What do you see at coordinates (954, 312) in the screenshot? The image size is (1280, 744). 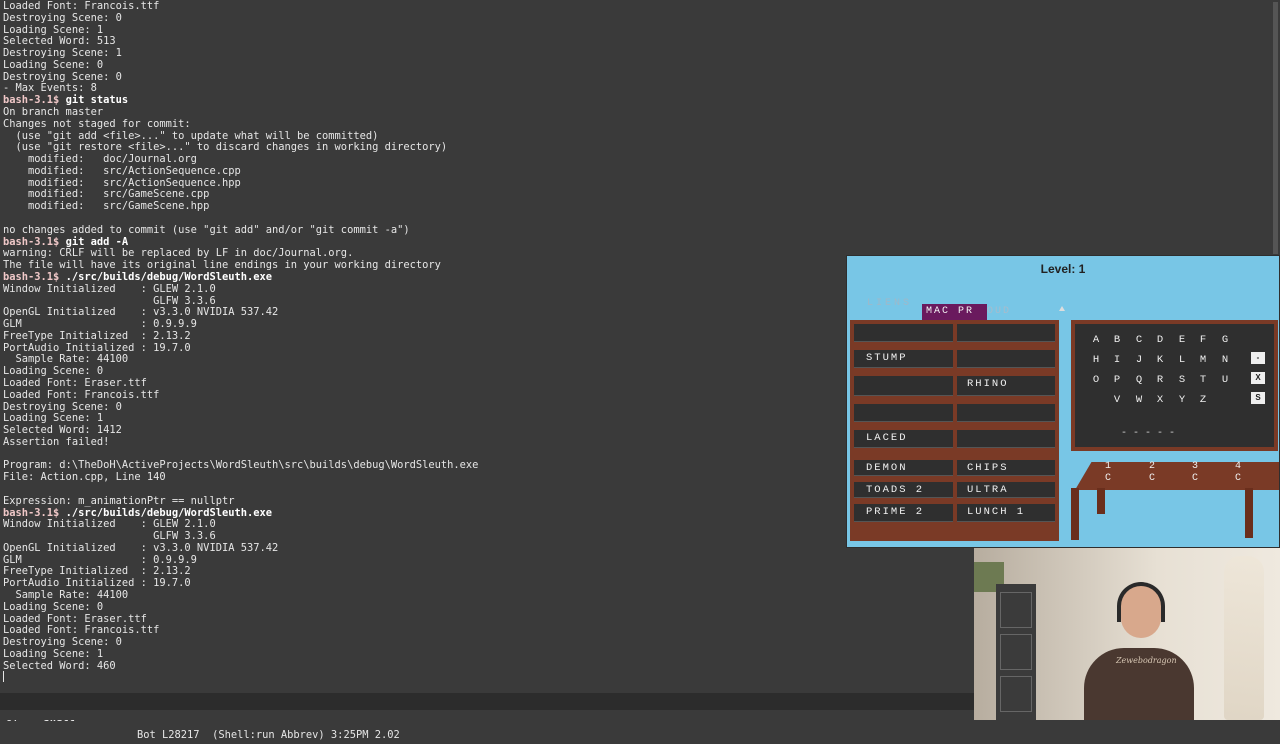 I see `selected-word: MAC PR` at bounding box center [954, 312].